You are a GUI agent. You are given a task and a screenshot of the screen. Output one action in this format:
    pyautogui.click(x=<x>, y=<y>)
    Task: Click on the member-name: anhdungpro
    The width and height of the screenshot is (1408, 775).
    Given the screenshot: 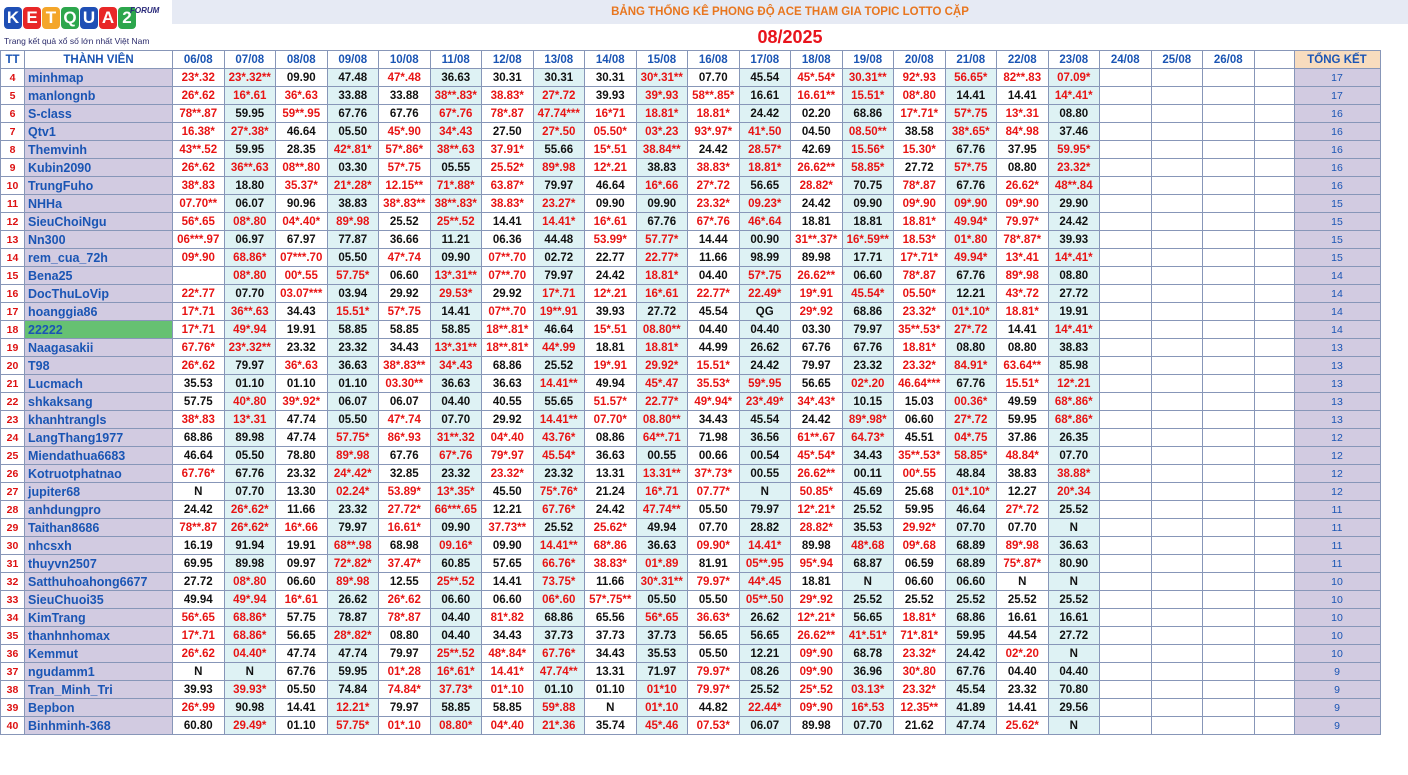 What is the action you would take?
    pyautogui.click(x=98, y=509)
    